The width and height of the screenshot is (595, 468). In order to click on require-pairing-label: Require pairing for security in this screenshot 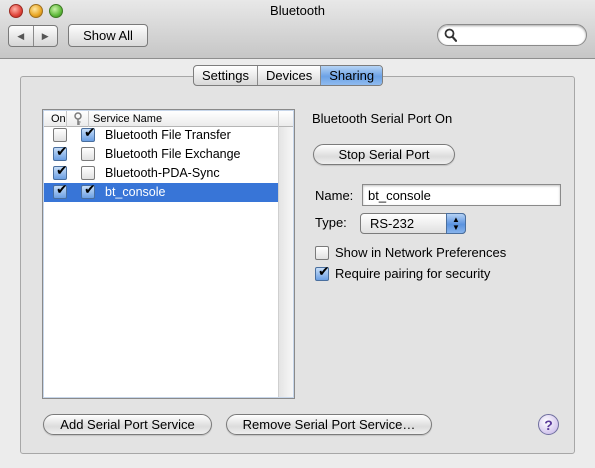, I will do `click(413, 273)`.